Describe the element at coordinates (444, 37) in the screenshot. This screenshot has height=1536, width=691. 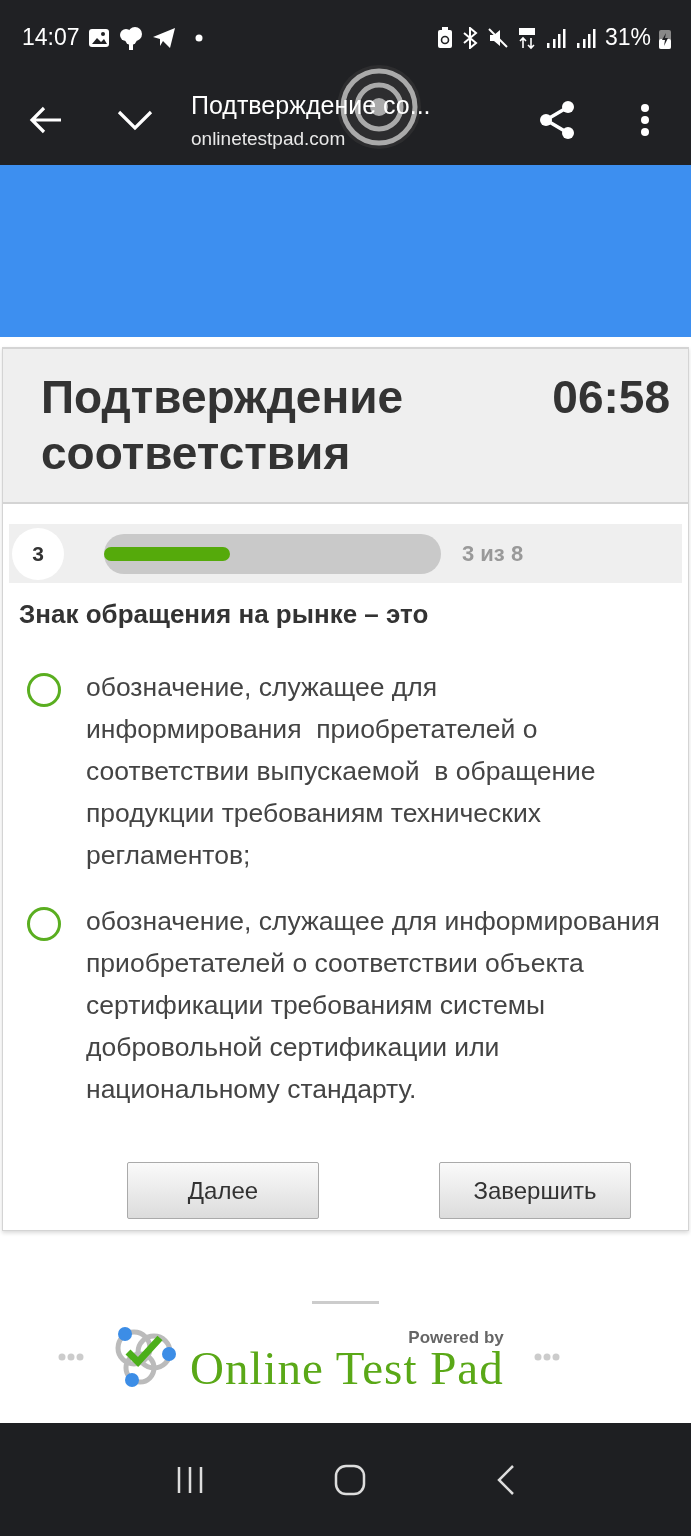
I see `battery-saver-icon` at that location.